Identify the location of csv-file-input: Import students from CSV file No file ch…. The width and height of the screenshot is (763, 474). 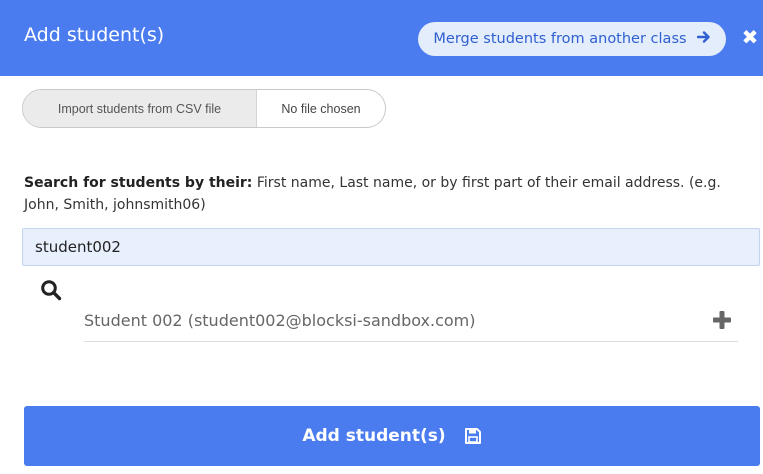
(204, 108).